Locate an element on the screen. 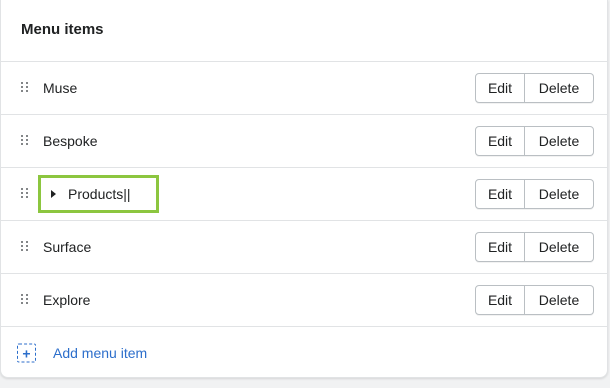  add-dashed-square-icon: + is located at coordinates (26, 353).